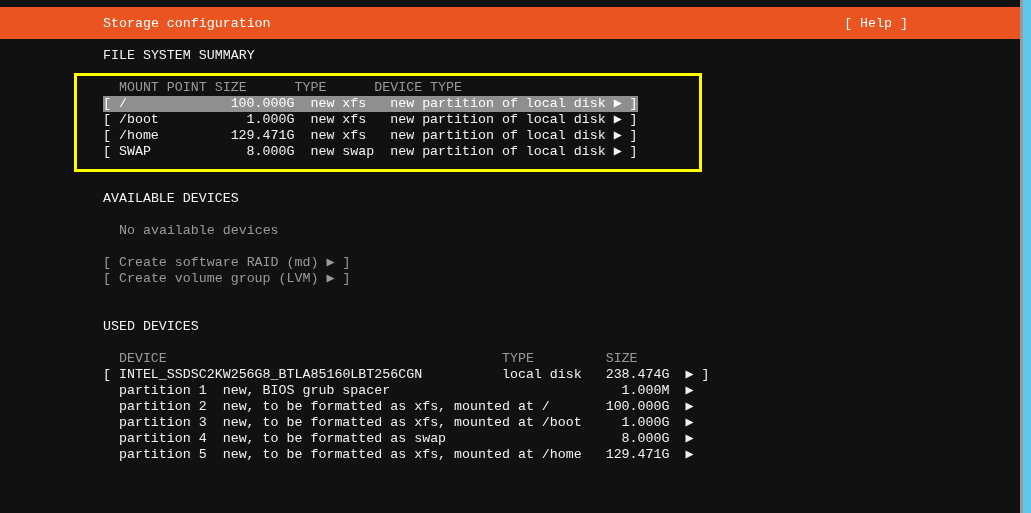 Image resolution: width=1031 pixels, height=513 pixels. I want to click on partition-description: new, to be formatted as xfs, mounted at /boot, so click(402, 423).